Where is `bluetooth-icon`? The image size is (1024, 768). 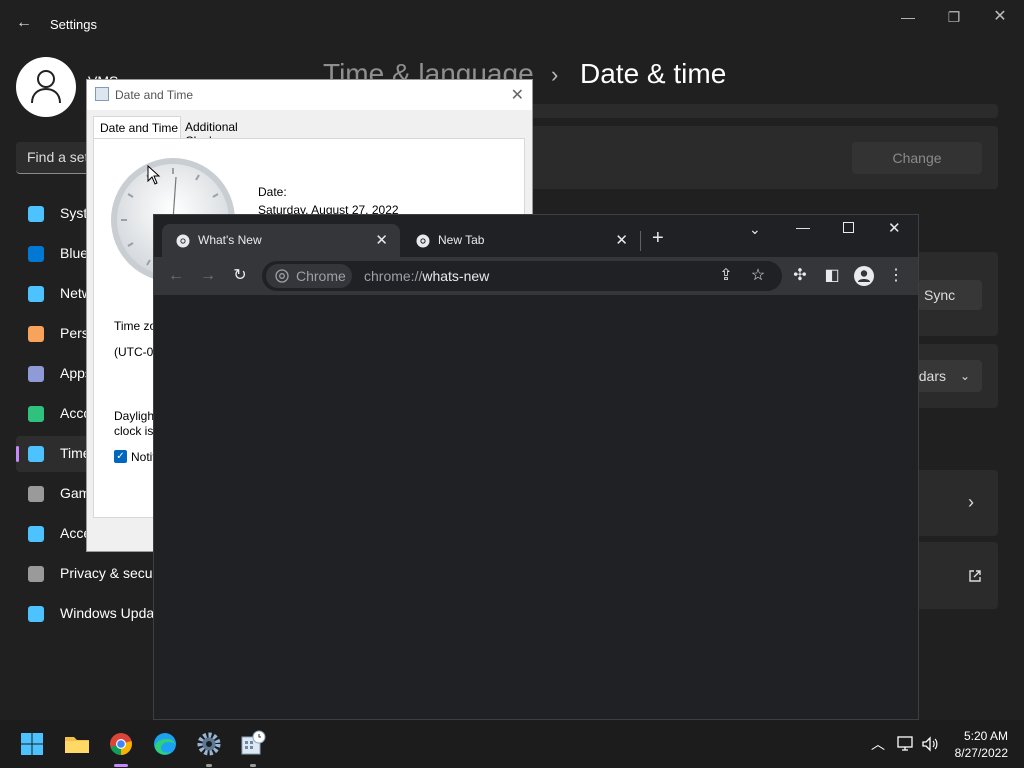 bluetooth-icon is located at coordinates (36, 254).